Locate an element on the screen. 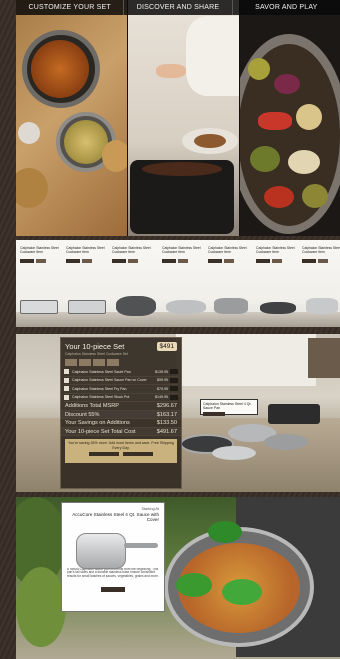 This screenshot has height=659, width=340. set-title: Your 10-piece Set is located at coordinates (95, 346).